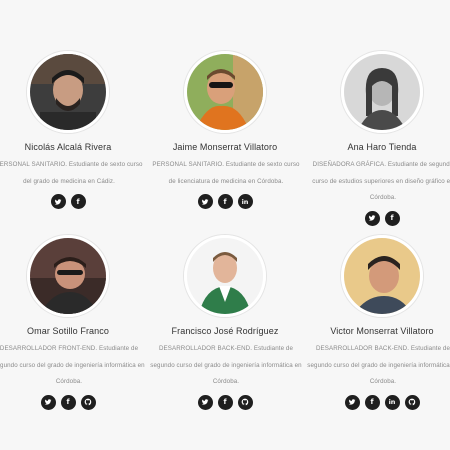  Describe the element at coordinates (68, 147) in the screenshot. I see `member-name: Nicolás Alcalá Rivera` at that location.